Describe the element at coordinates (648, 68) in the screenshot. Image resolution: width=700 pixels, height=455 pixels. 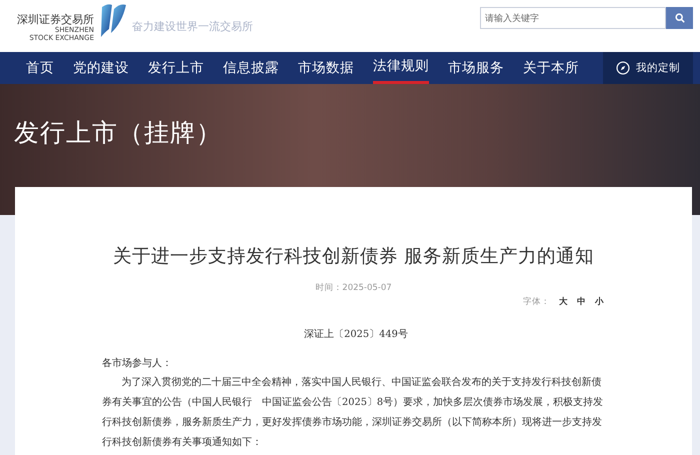
I see `custom-button: 我的定制` at that location.